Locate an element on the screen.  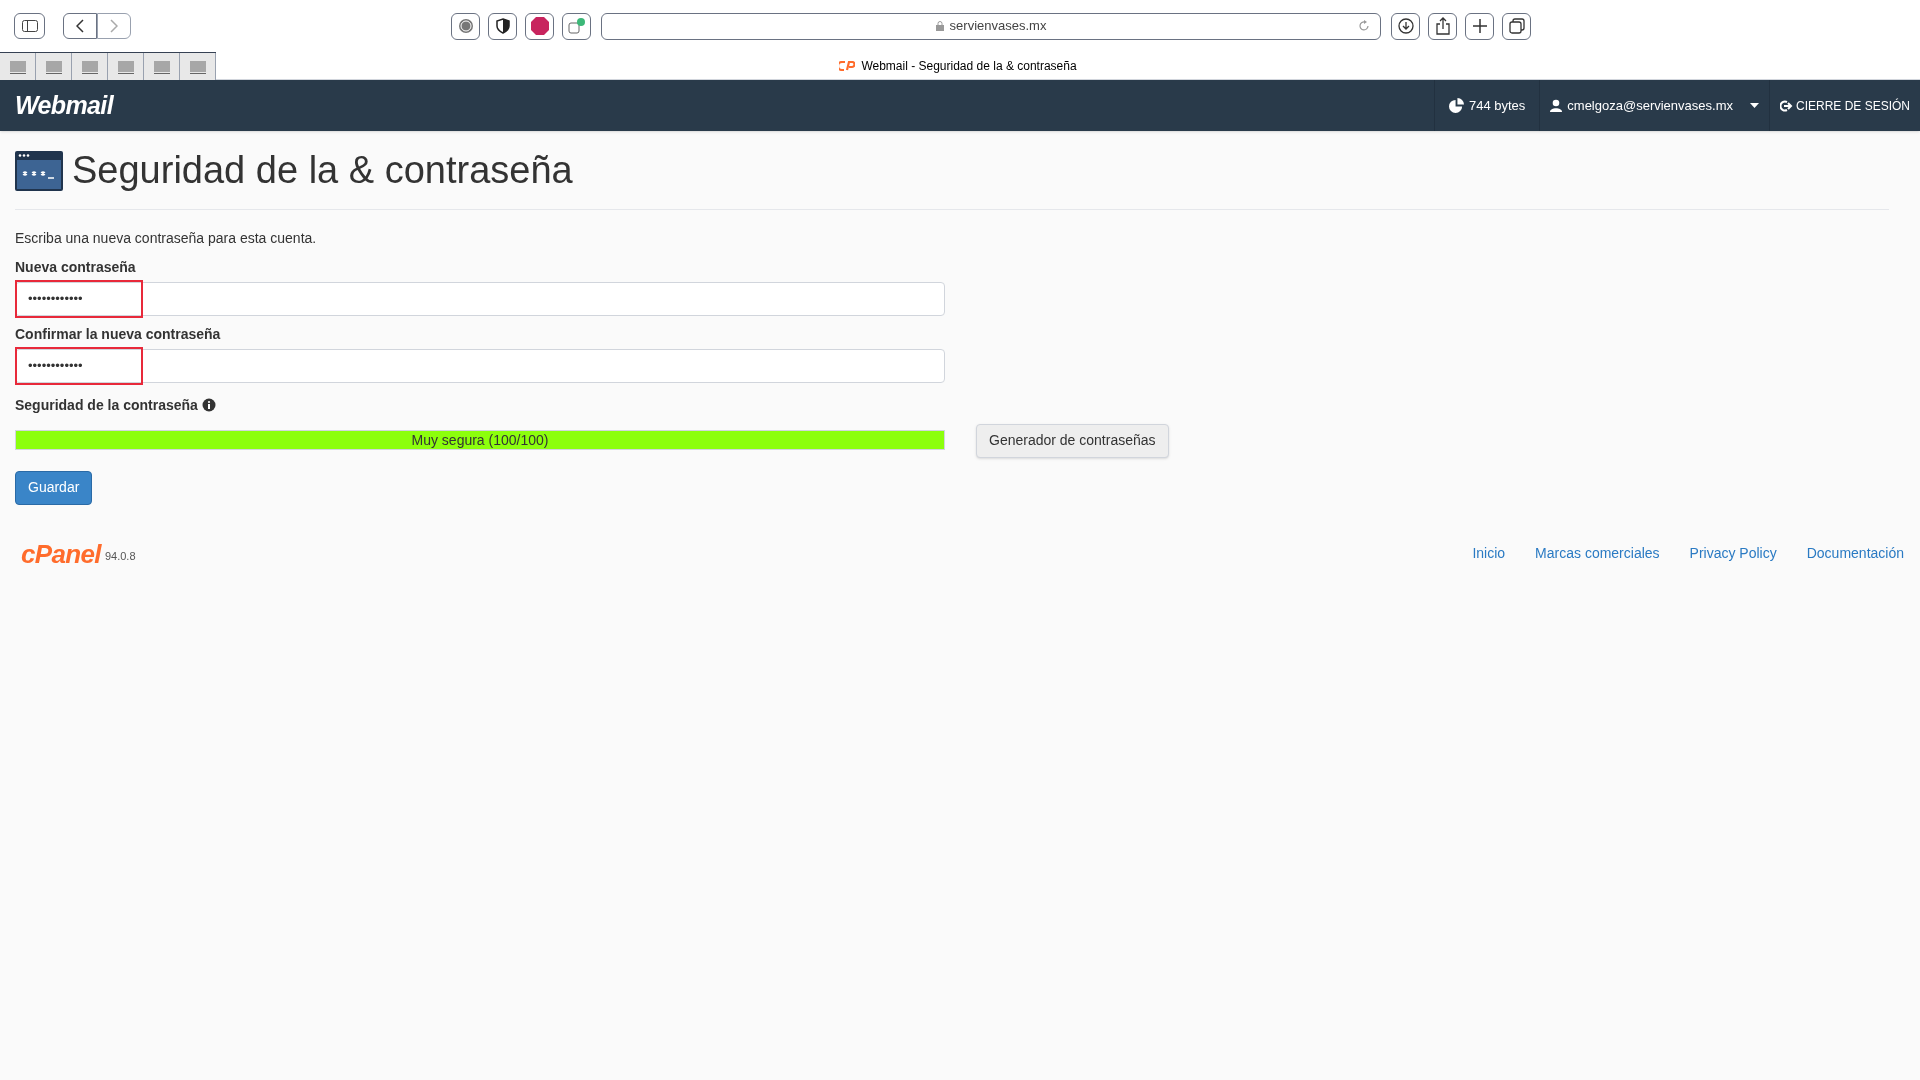
shield-extension-button is located at coordinates (502, 26).